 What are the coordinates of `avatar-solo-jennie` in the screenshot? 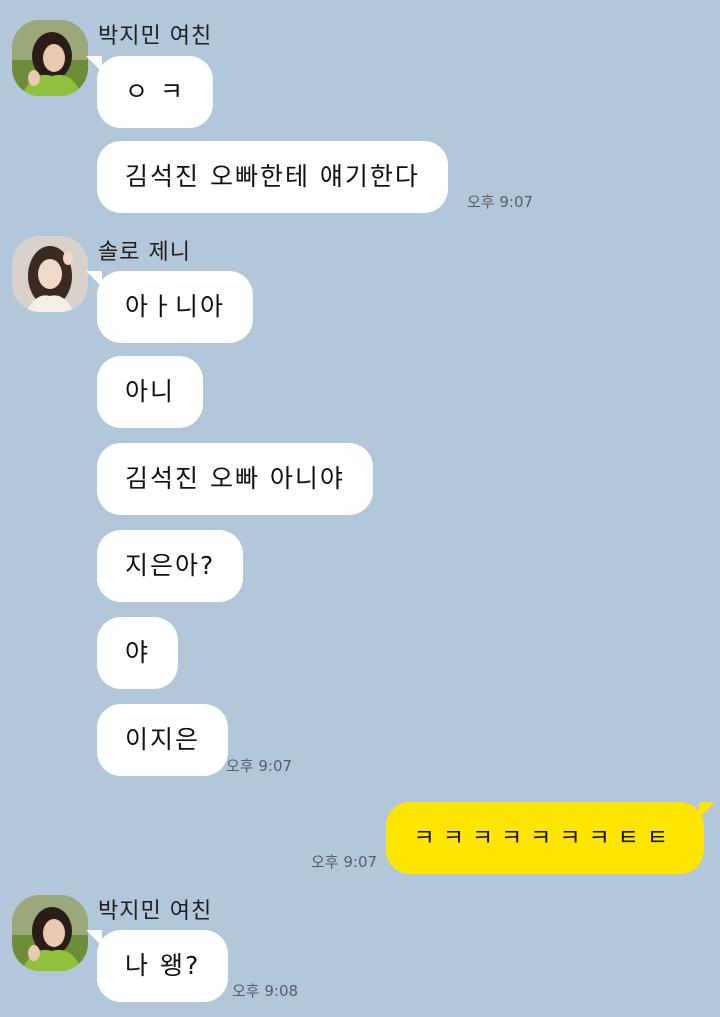 It's located at (50, 274).